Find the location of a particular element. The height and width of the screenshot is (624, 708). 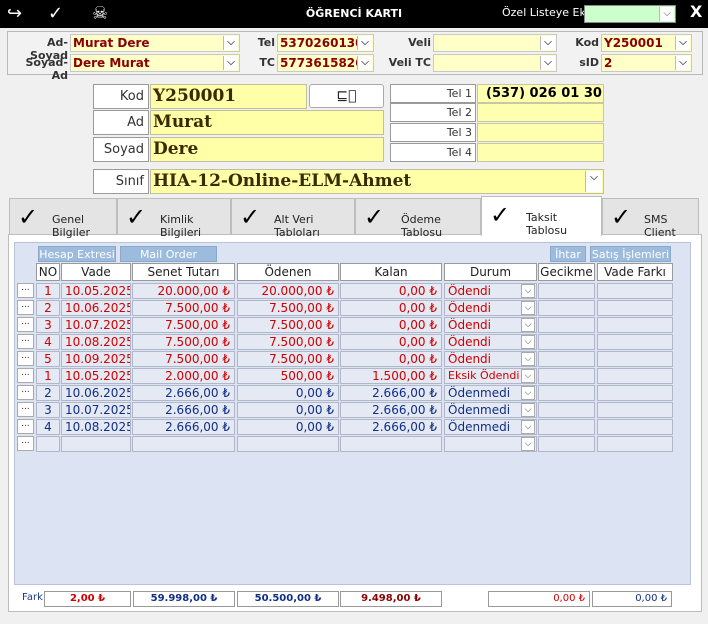

list-icon: ⊑⃞ is located at coordinates (346, 96).